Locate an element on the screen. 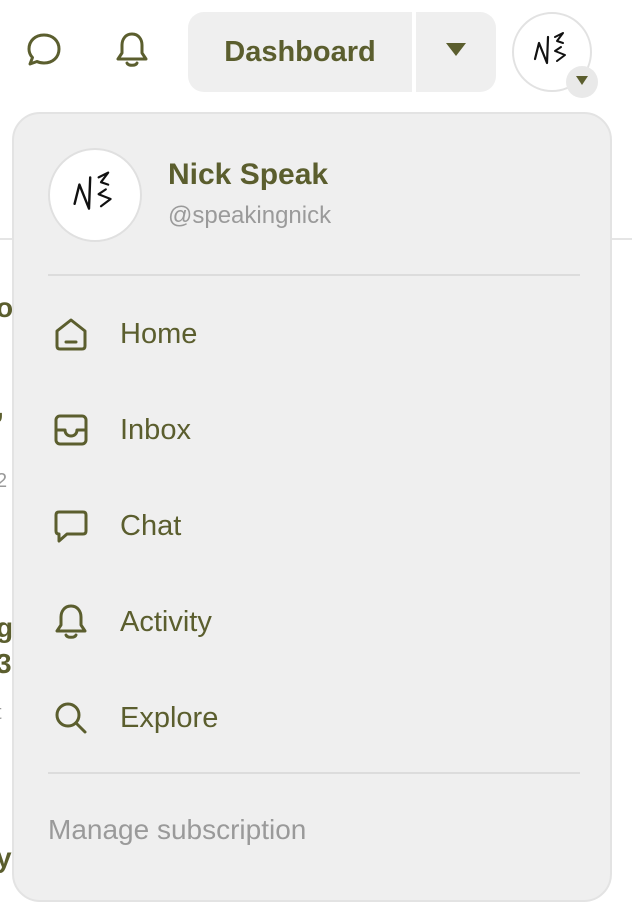 The height and width of the screenshot is (902, 632). chat-button is located at coordinates (44, 52).